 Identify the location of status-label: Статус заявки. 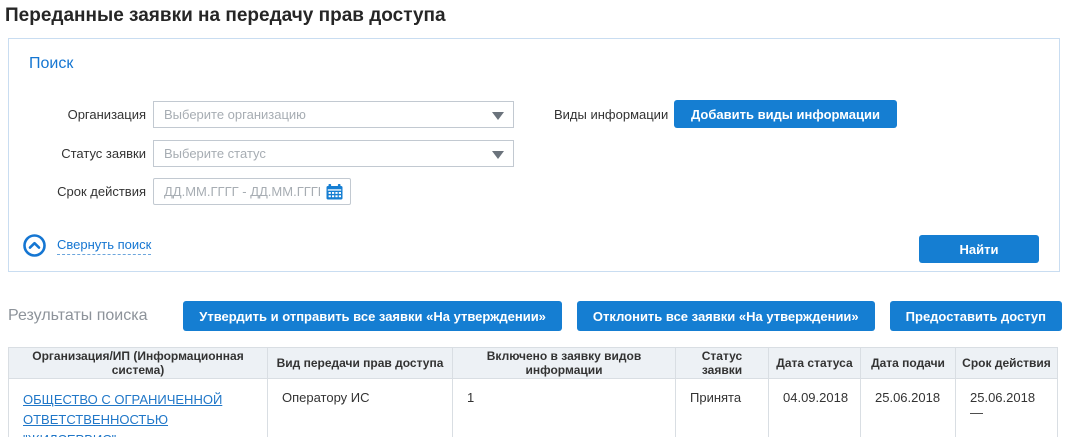
(103, 153).